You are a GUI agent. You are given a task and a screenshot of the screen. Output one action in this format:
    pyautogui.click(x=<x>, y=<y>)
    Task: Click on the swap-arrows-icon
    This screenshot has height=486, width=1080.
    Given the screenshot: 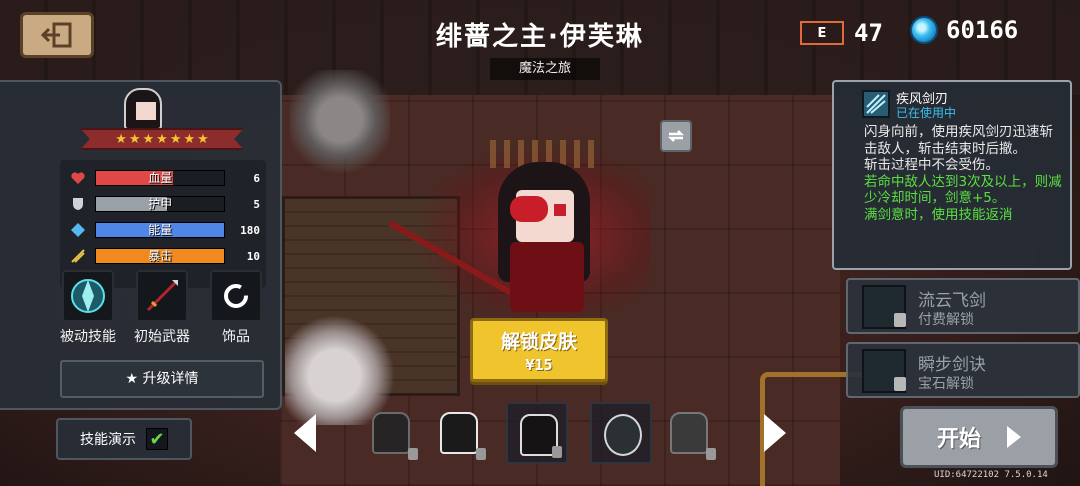 What is the action you would take?
    pyautogui.click(x=676, y=136)
    